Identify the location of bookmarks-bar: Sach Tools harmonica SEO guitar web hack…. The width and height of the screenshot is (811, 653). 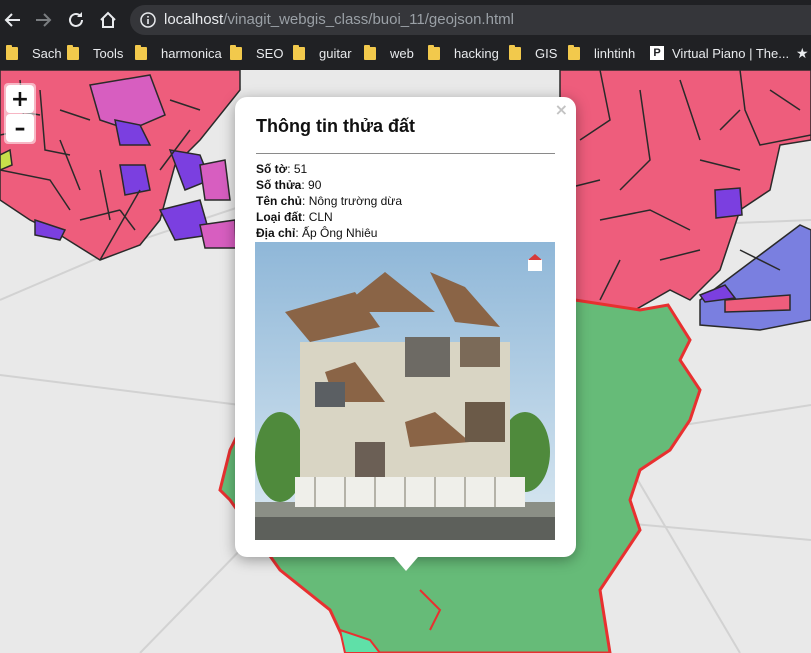
(405, 53).